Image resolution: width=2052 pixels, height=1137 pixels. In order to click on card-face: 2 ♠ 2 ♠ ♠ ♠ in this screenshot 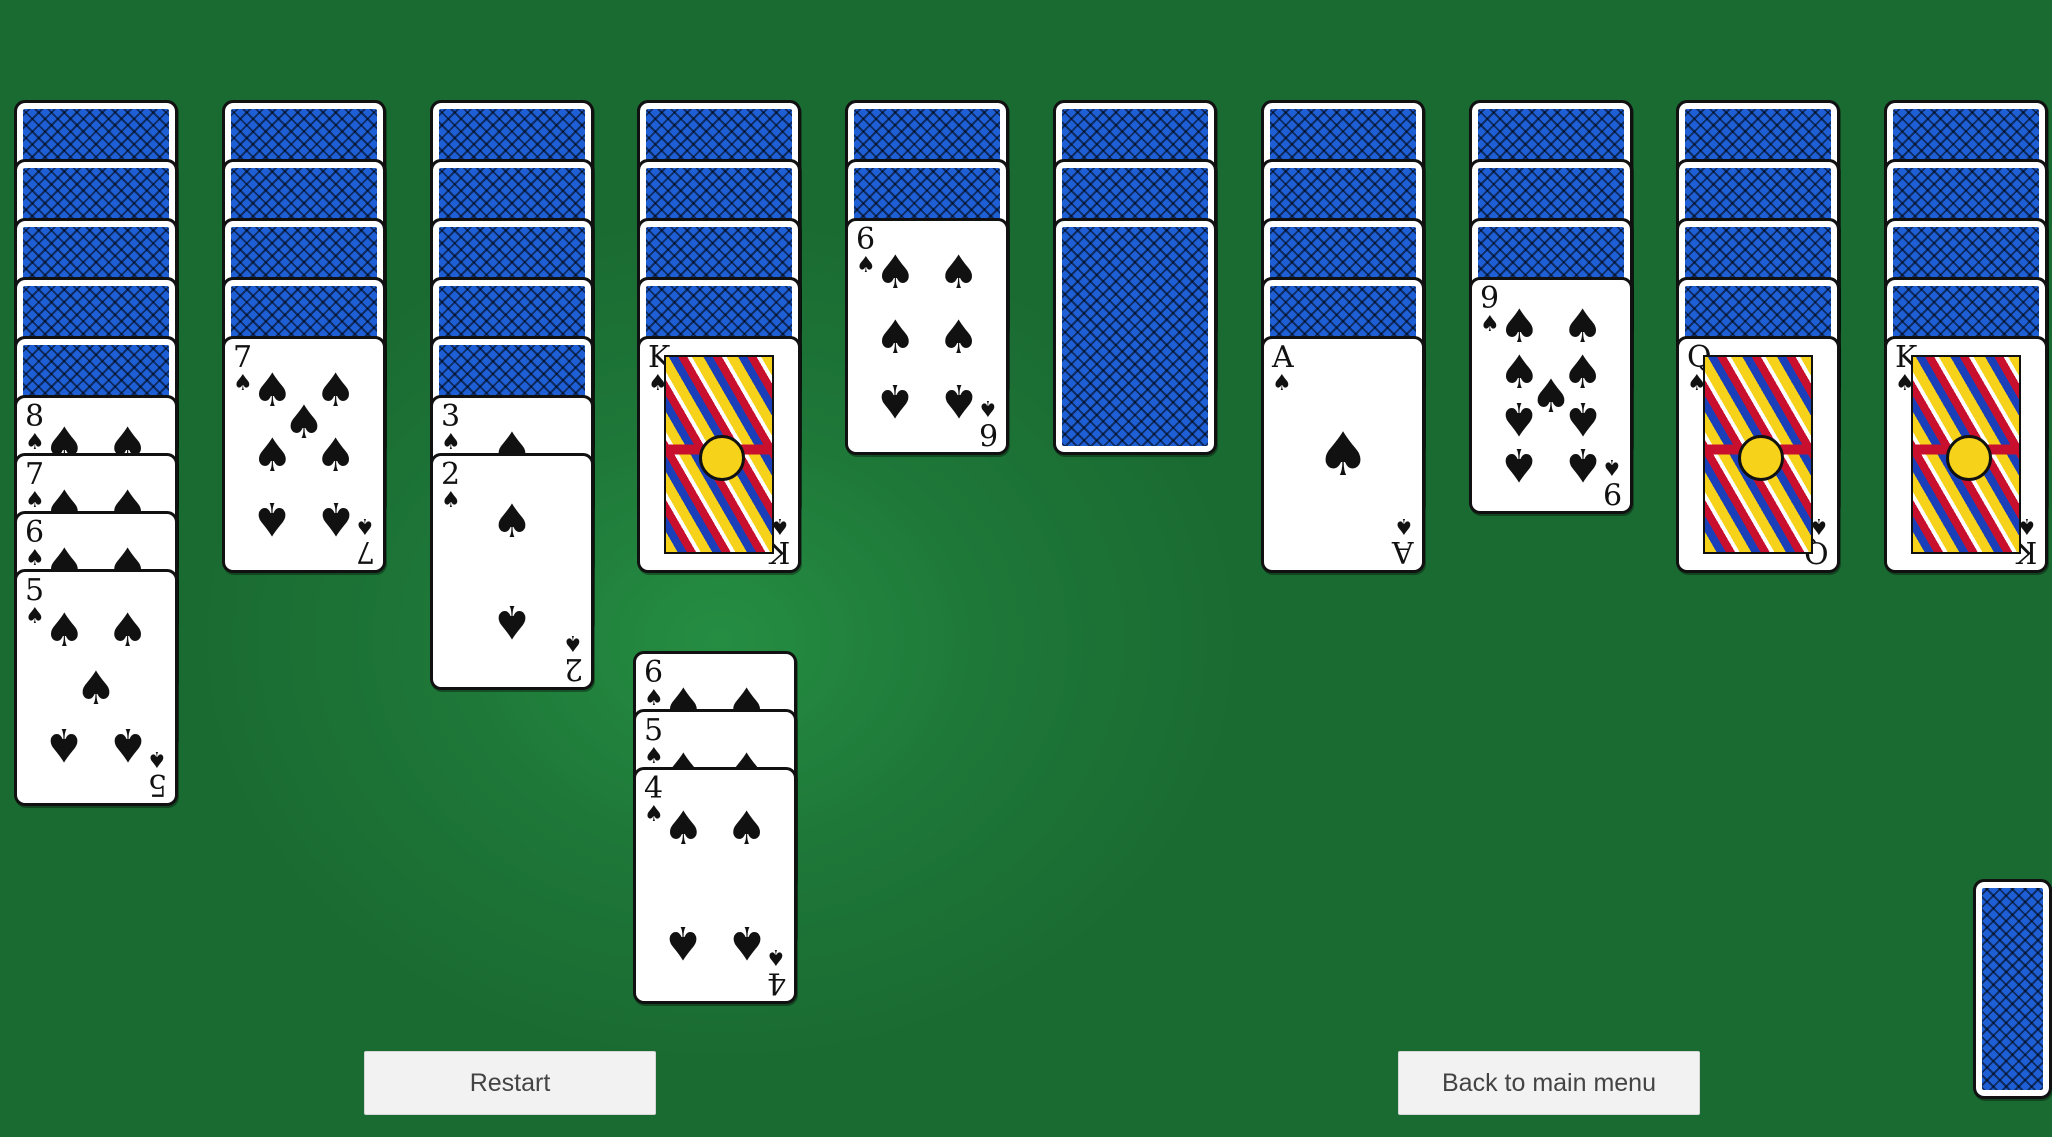, I will do `click(512, 571)`.